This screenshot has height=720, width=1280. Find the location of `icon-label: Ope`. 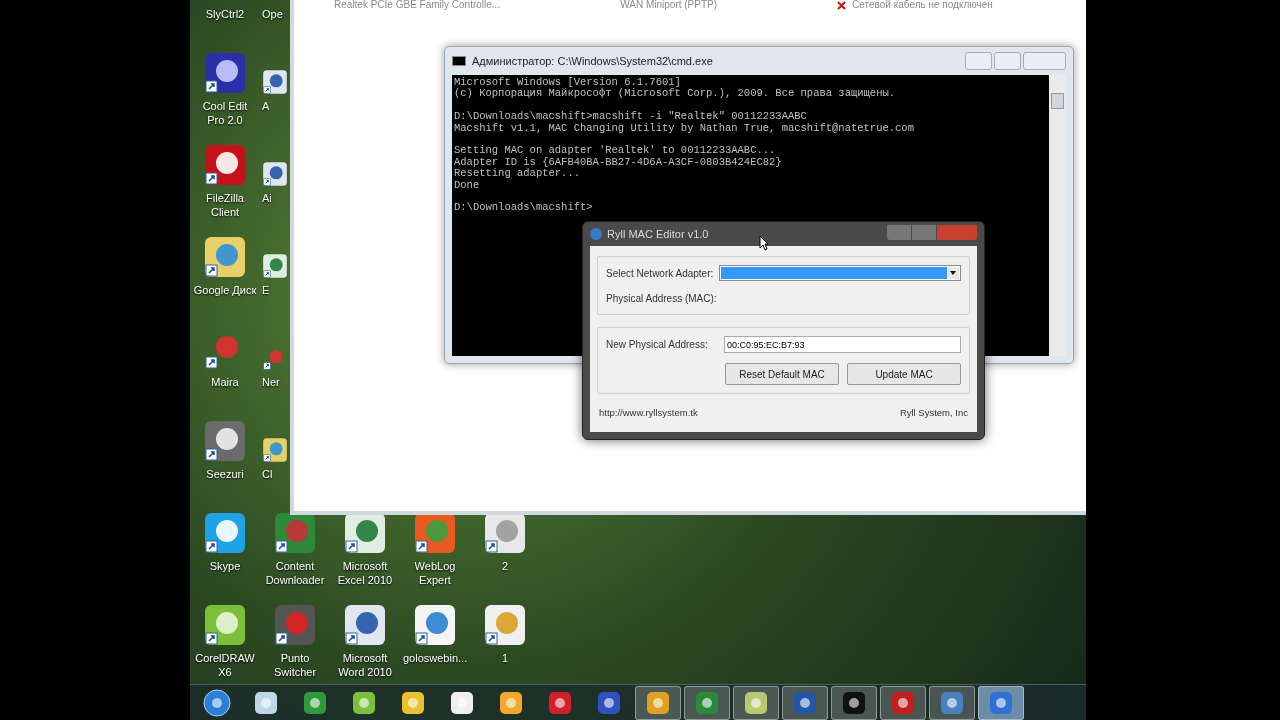

icon-label: Ope is located at coordinates (272, 14).